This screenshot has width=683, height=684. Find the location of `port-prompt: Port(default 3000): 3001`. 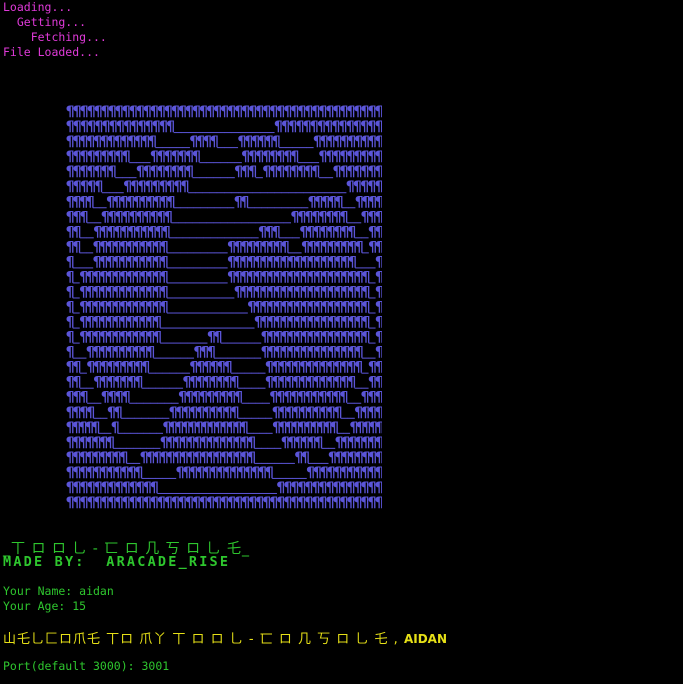

port-prompt: Port(default 3000): 3001 is located at coordinates (86, 666).